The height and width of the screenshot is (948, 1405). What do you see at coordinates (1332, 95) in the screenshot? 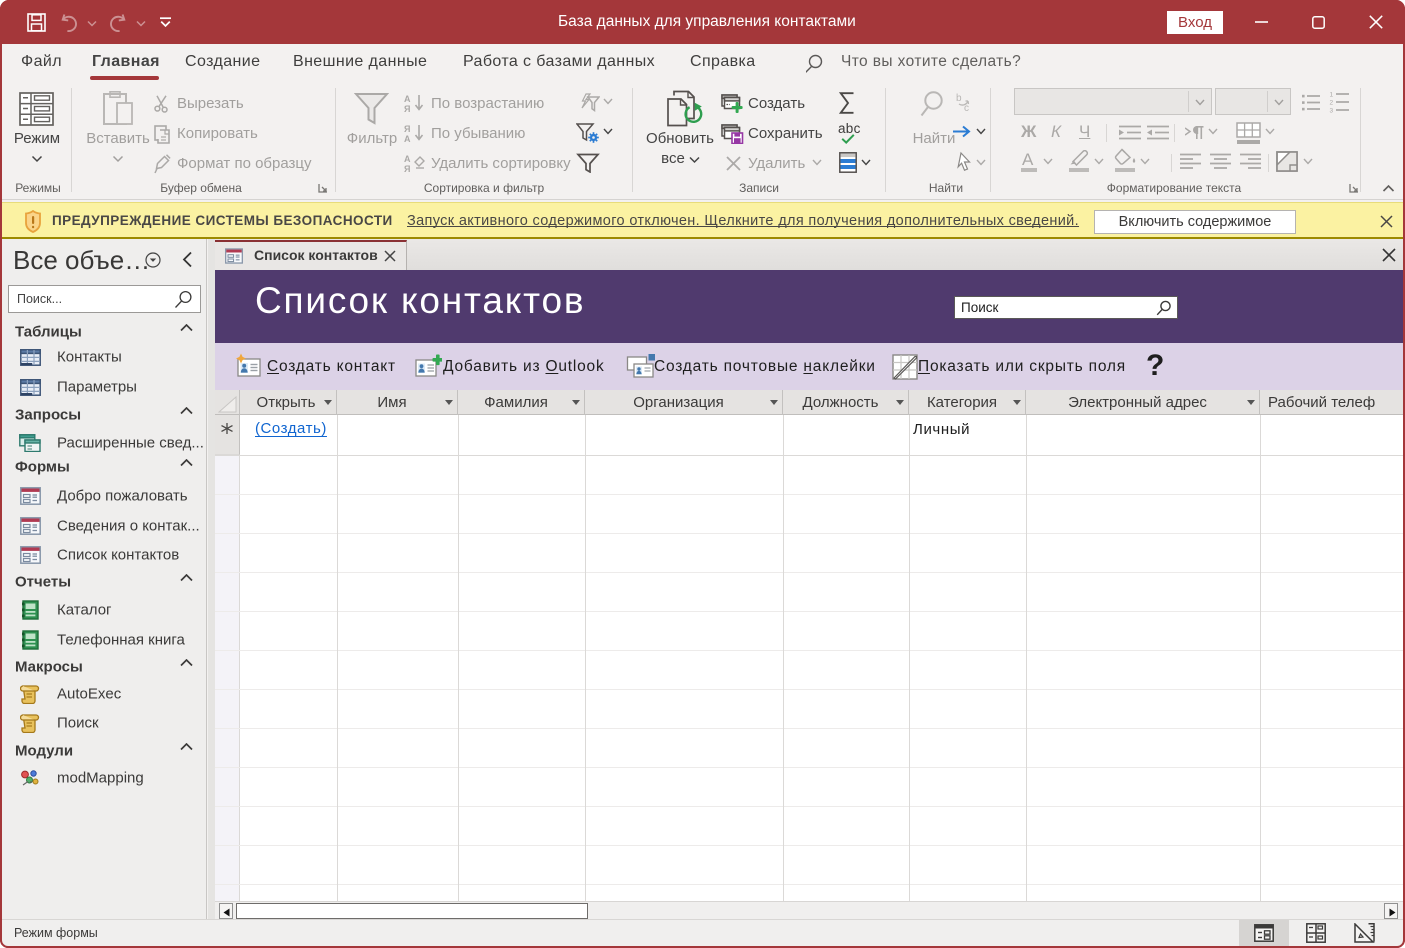
I see `svg-text: 1` at bounding box center [1332, 95].